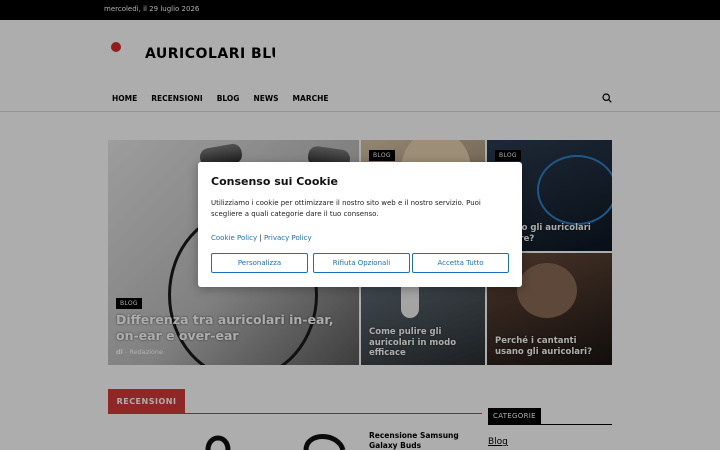 This screenshot has height=450, width=720. Describe the element at coordinates (274, 181) in the screenshot. I see `dialog-title: Consenso sui Cookie` at that location.